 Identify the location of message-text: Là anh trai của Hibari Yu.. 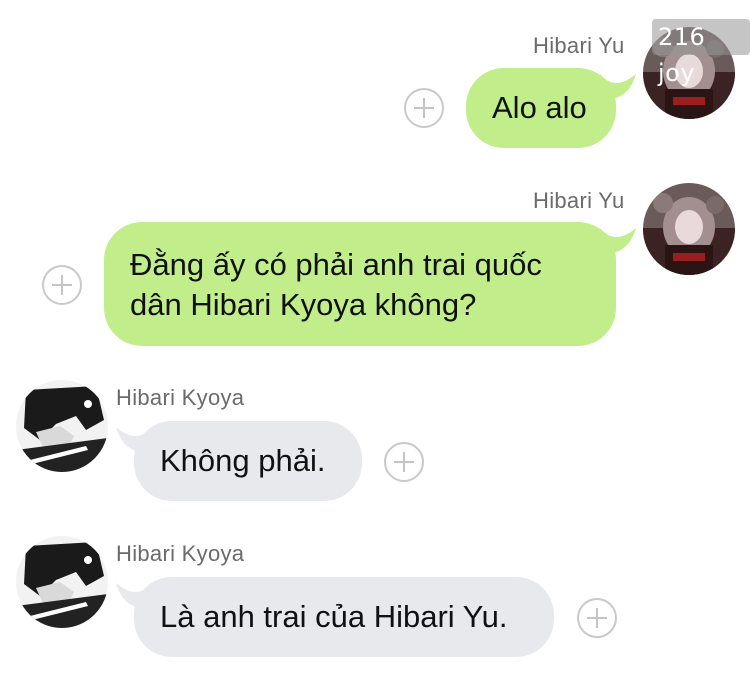
(334, 616).